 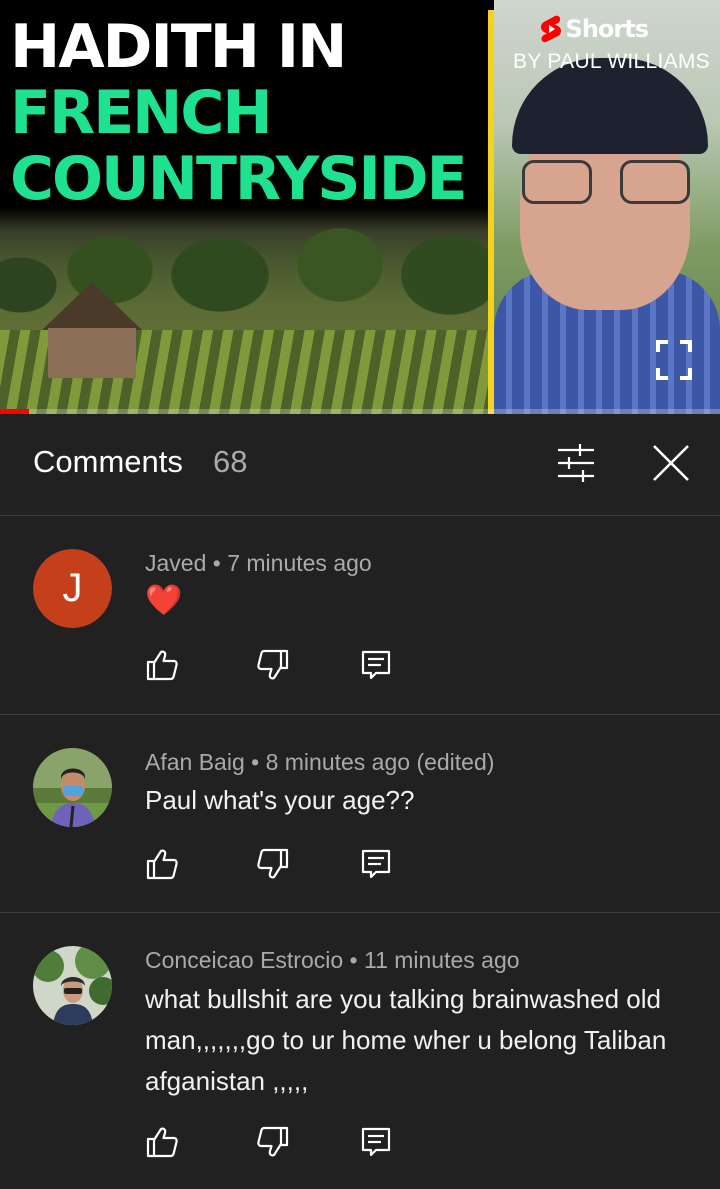 What do you see at coordinates (258, 563) in the screenshot?
I see `comment-meta: Javed • 7 minutes ago` at bounding box center [258, 563].